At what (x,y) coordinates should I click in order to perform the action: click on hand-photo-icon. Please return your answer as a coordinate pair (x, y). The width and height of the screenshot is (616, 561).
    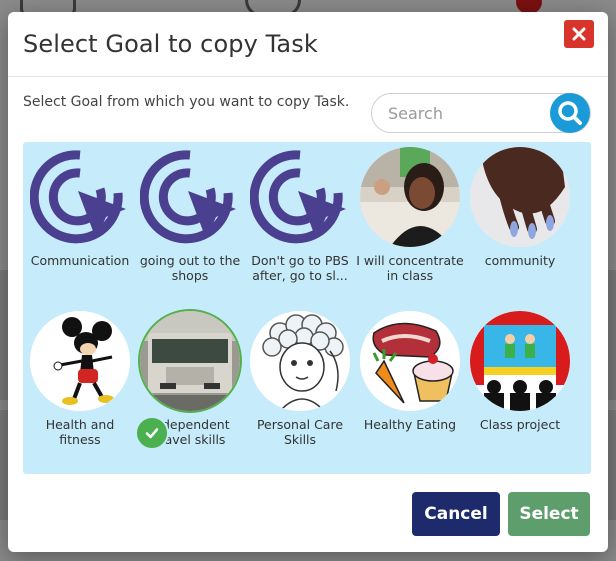
    Looking at the image, I should click on (520, 197).